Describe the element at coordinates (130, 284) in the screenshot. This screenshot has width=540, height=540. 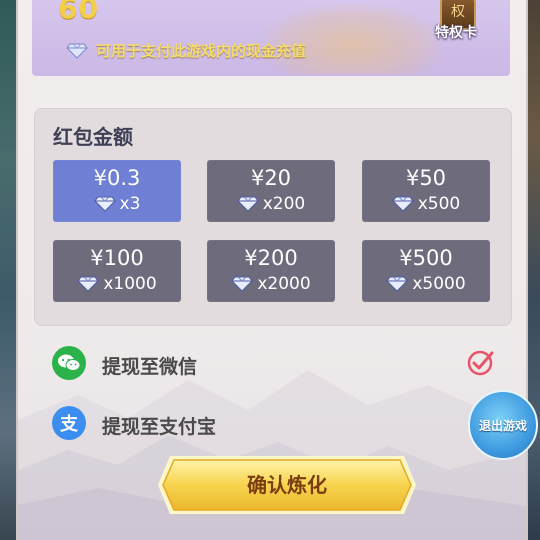
I see `option-gems: x1000` at that location.